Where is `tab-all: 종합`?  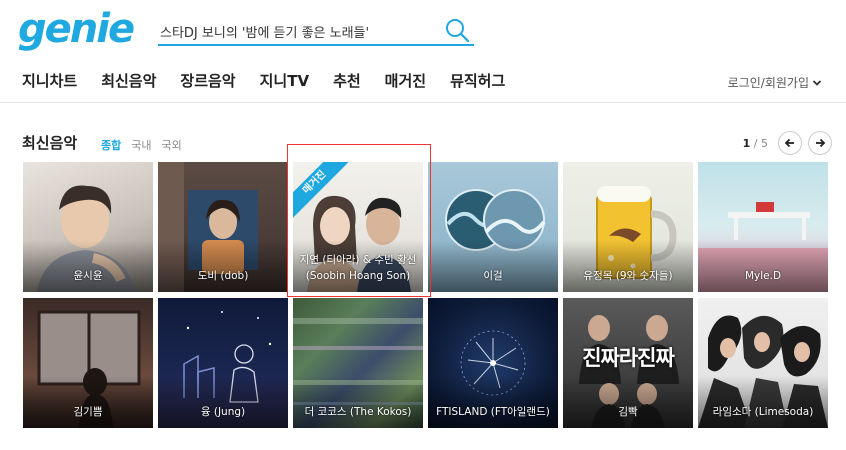 tab-all: 종합 is located at coordinates (111, 145).